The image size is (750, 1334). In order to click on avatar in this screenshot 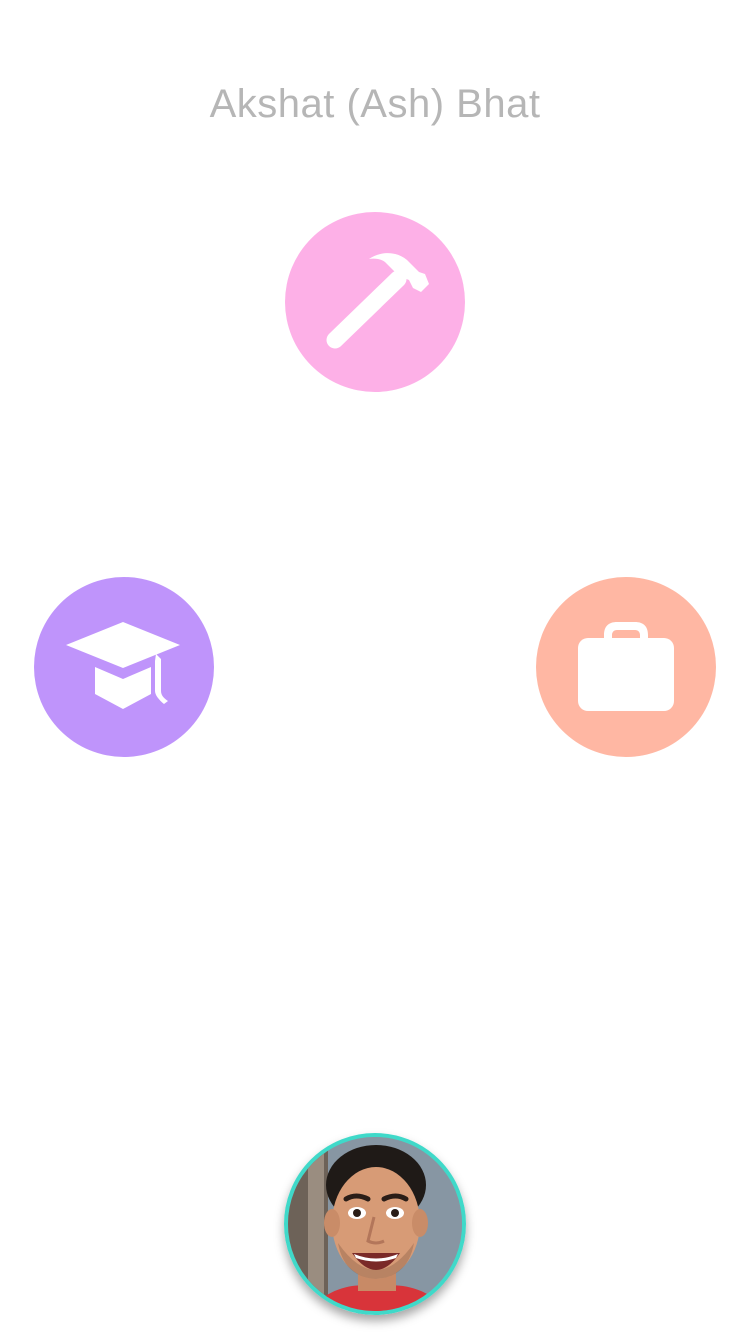, I will do `click(375, 1224)`.